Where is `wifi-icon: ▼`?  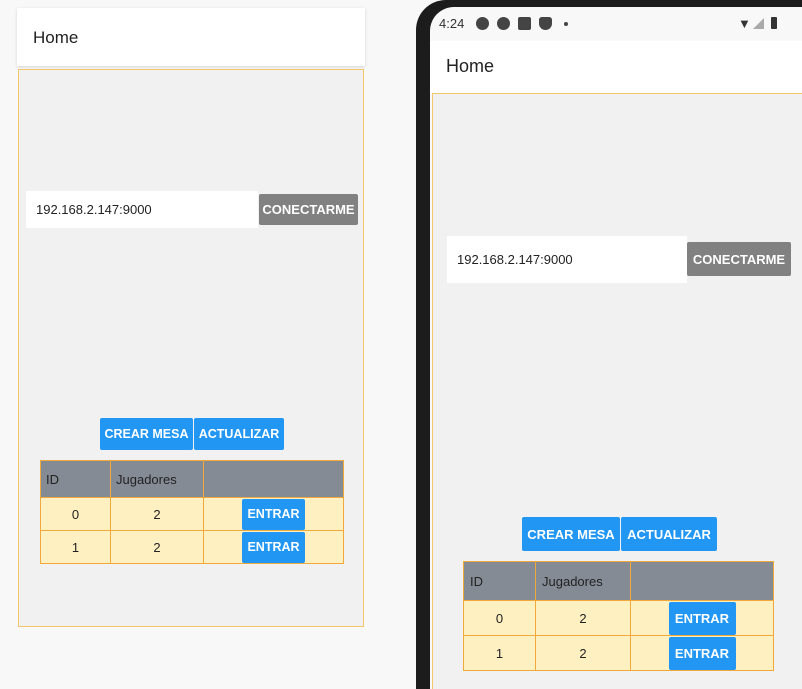 wifi-icon: ▼ is located at coordinates (744, 23).